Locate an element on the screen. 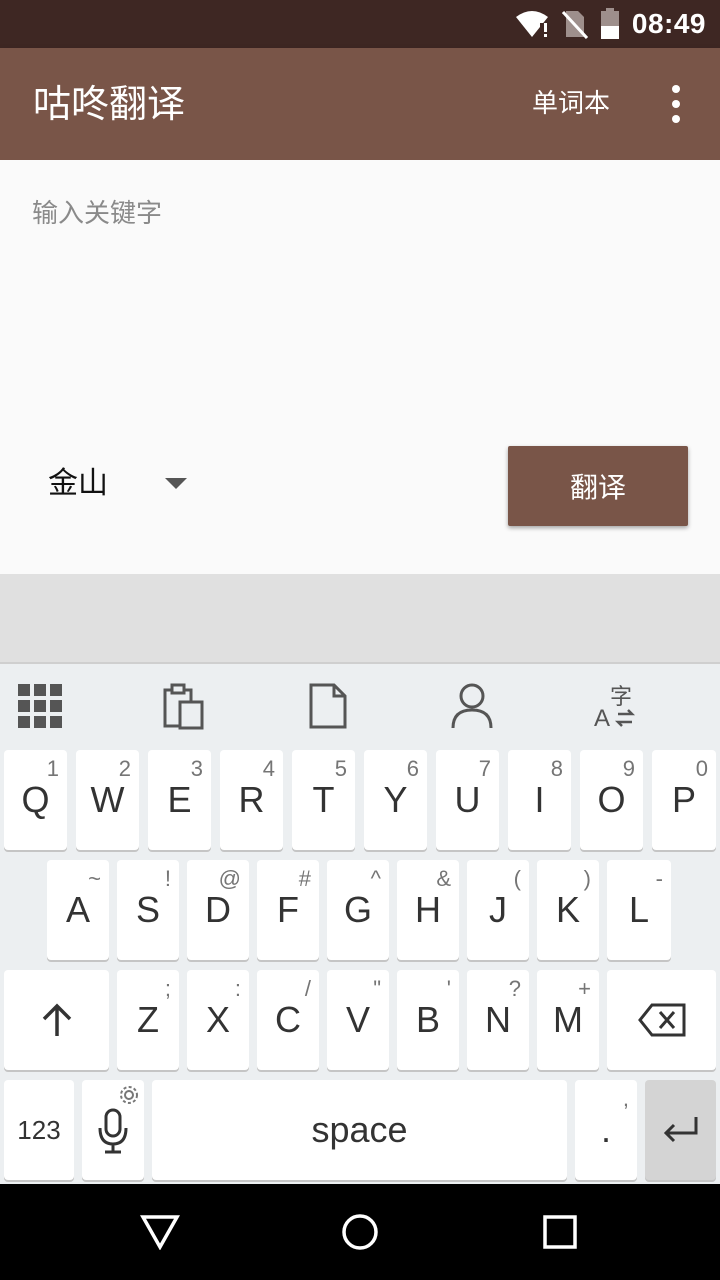 The height and width of the screenshot is (1280, 720). shift-arrow-icon is located at coordinates (56, 1019).